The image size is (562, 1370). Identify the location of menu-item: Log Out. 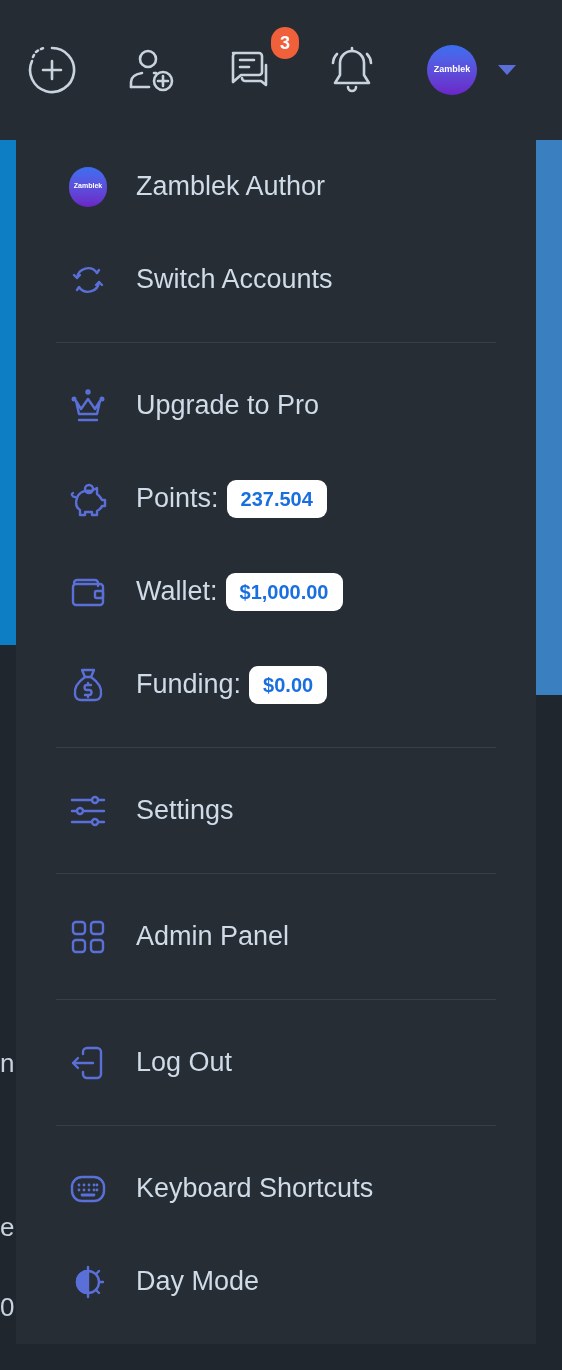
(276, 1062).